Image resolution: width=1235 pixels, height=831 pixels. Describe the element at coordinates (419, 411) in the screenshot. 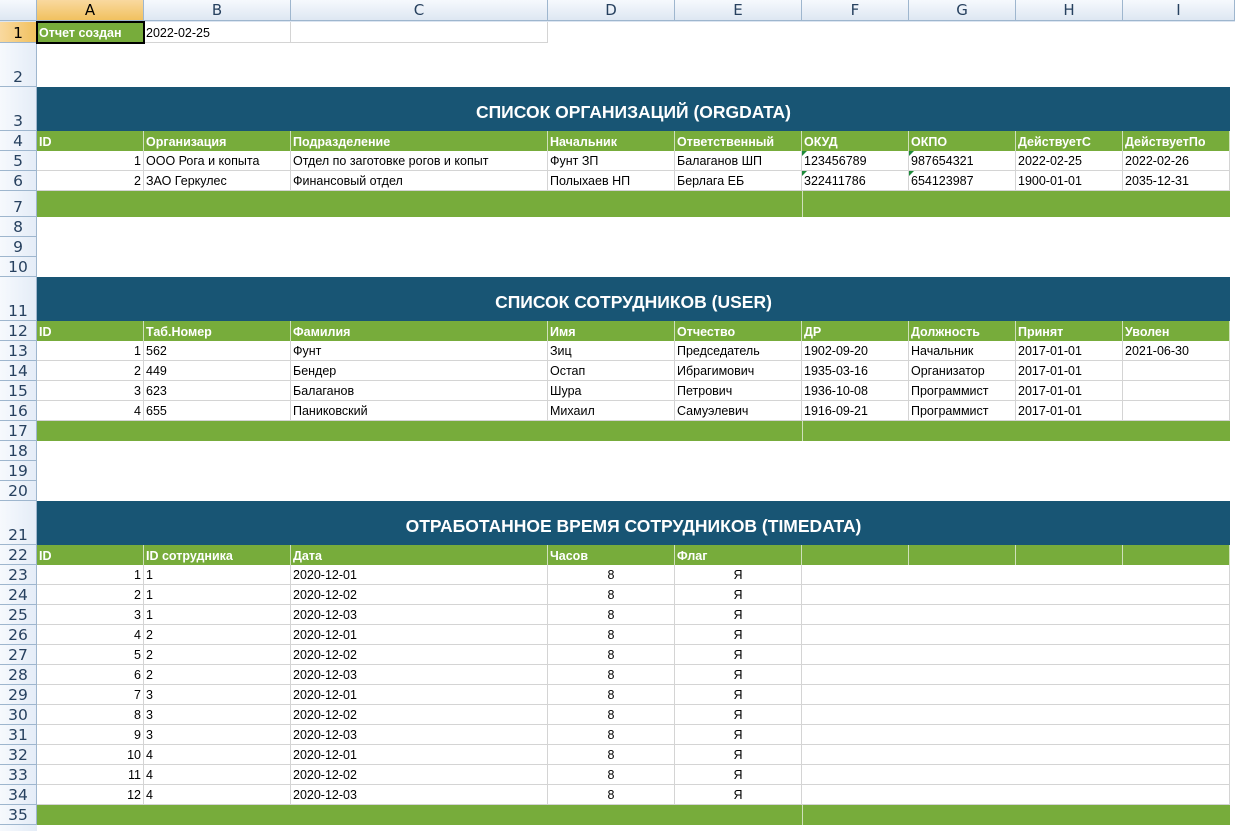

I see `users-cell: Паниковский` at that location.